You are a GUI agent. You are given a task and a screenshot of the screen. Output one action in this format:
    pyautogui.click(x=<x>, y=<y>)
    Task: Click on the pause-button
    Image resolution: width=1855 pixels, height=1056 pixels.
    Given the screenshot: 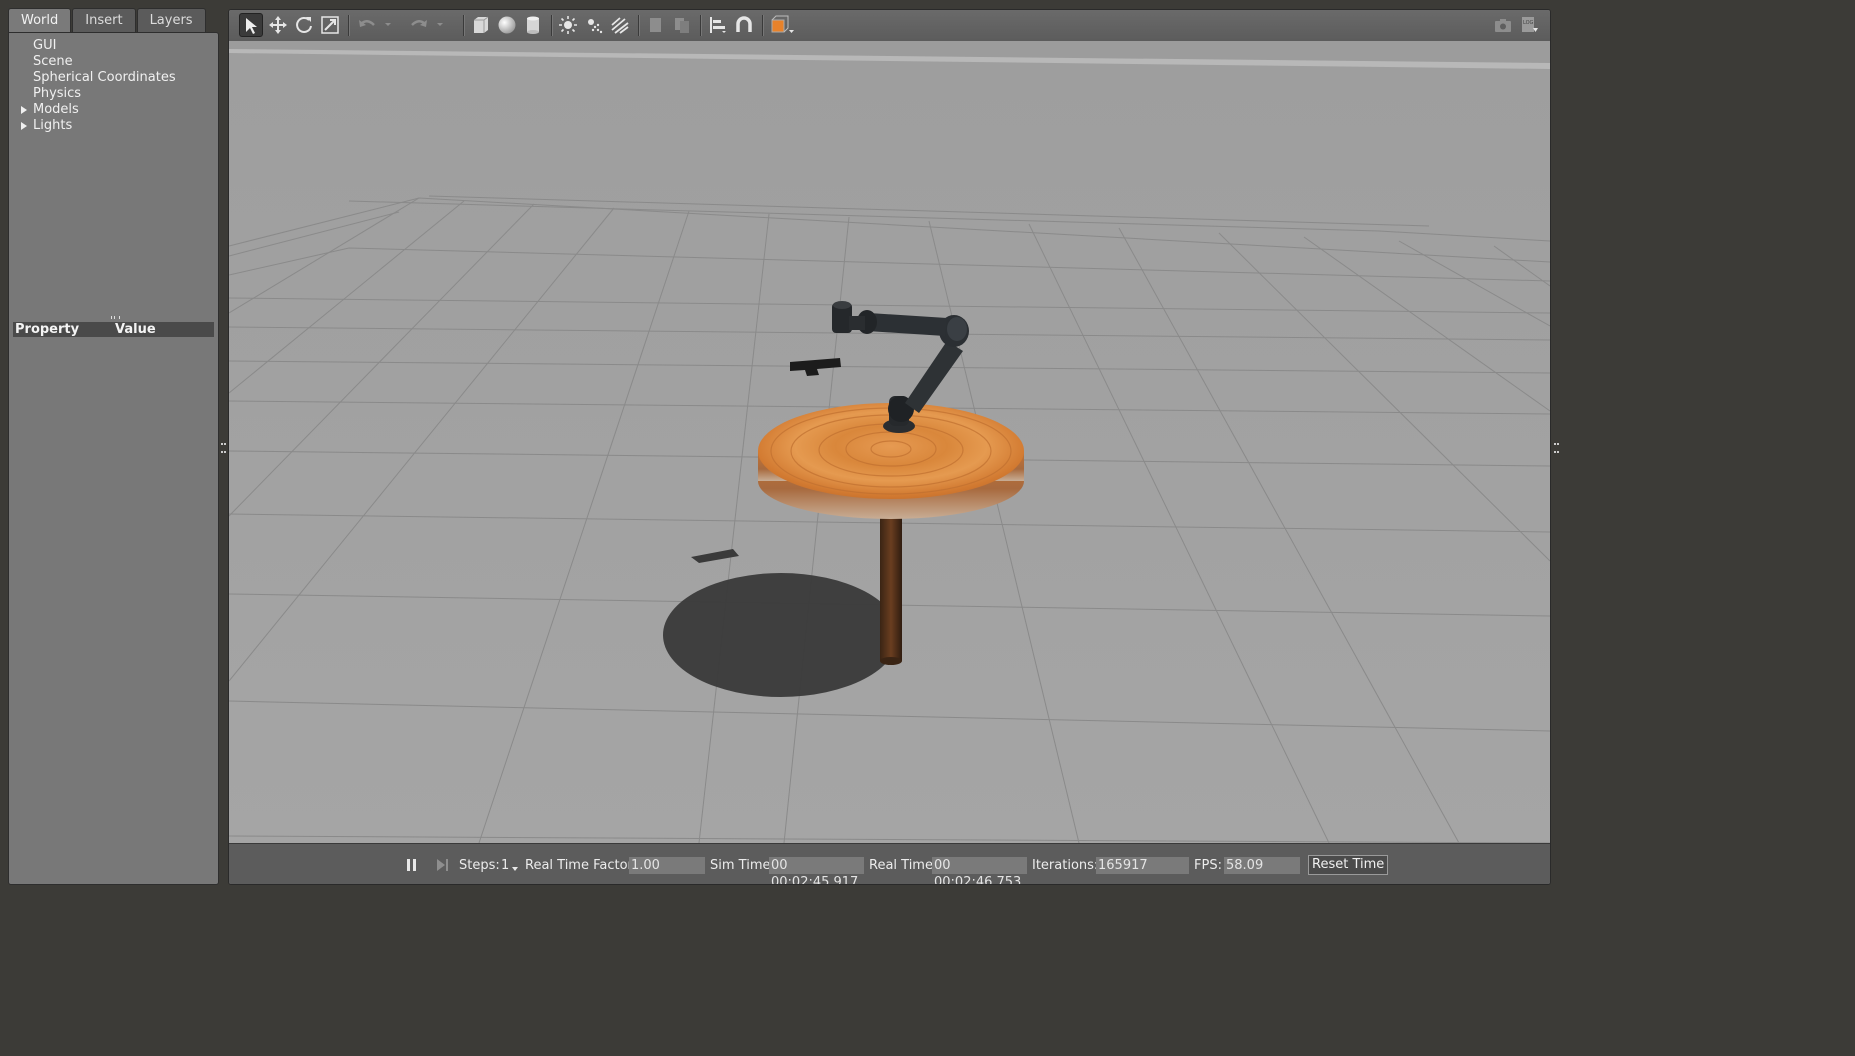 What is the action you would take?
    pyautogui.click(x=412, y=865)
    